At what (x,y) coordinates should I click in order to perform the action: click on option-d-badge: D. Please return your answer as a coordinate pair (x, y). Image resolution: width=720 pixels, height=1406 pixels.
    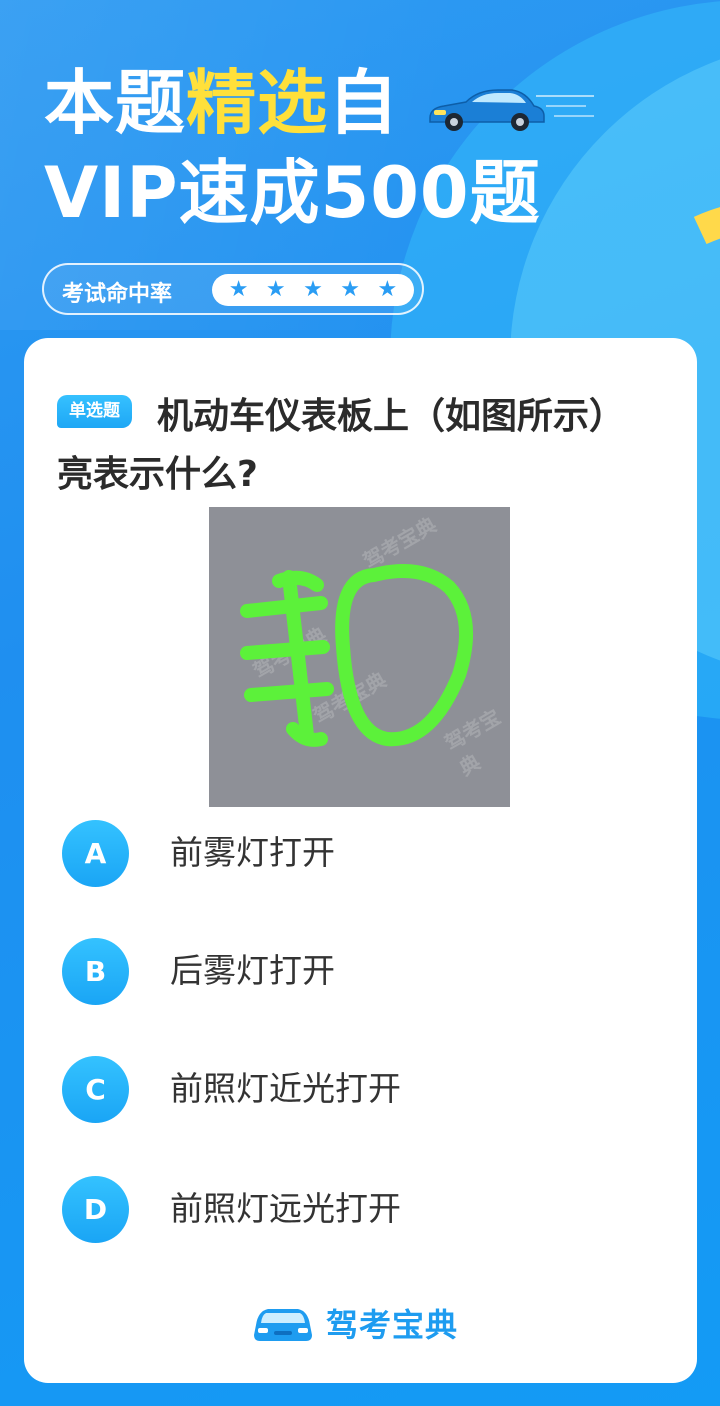
    Looking at the image, I should click on (95, 1209).